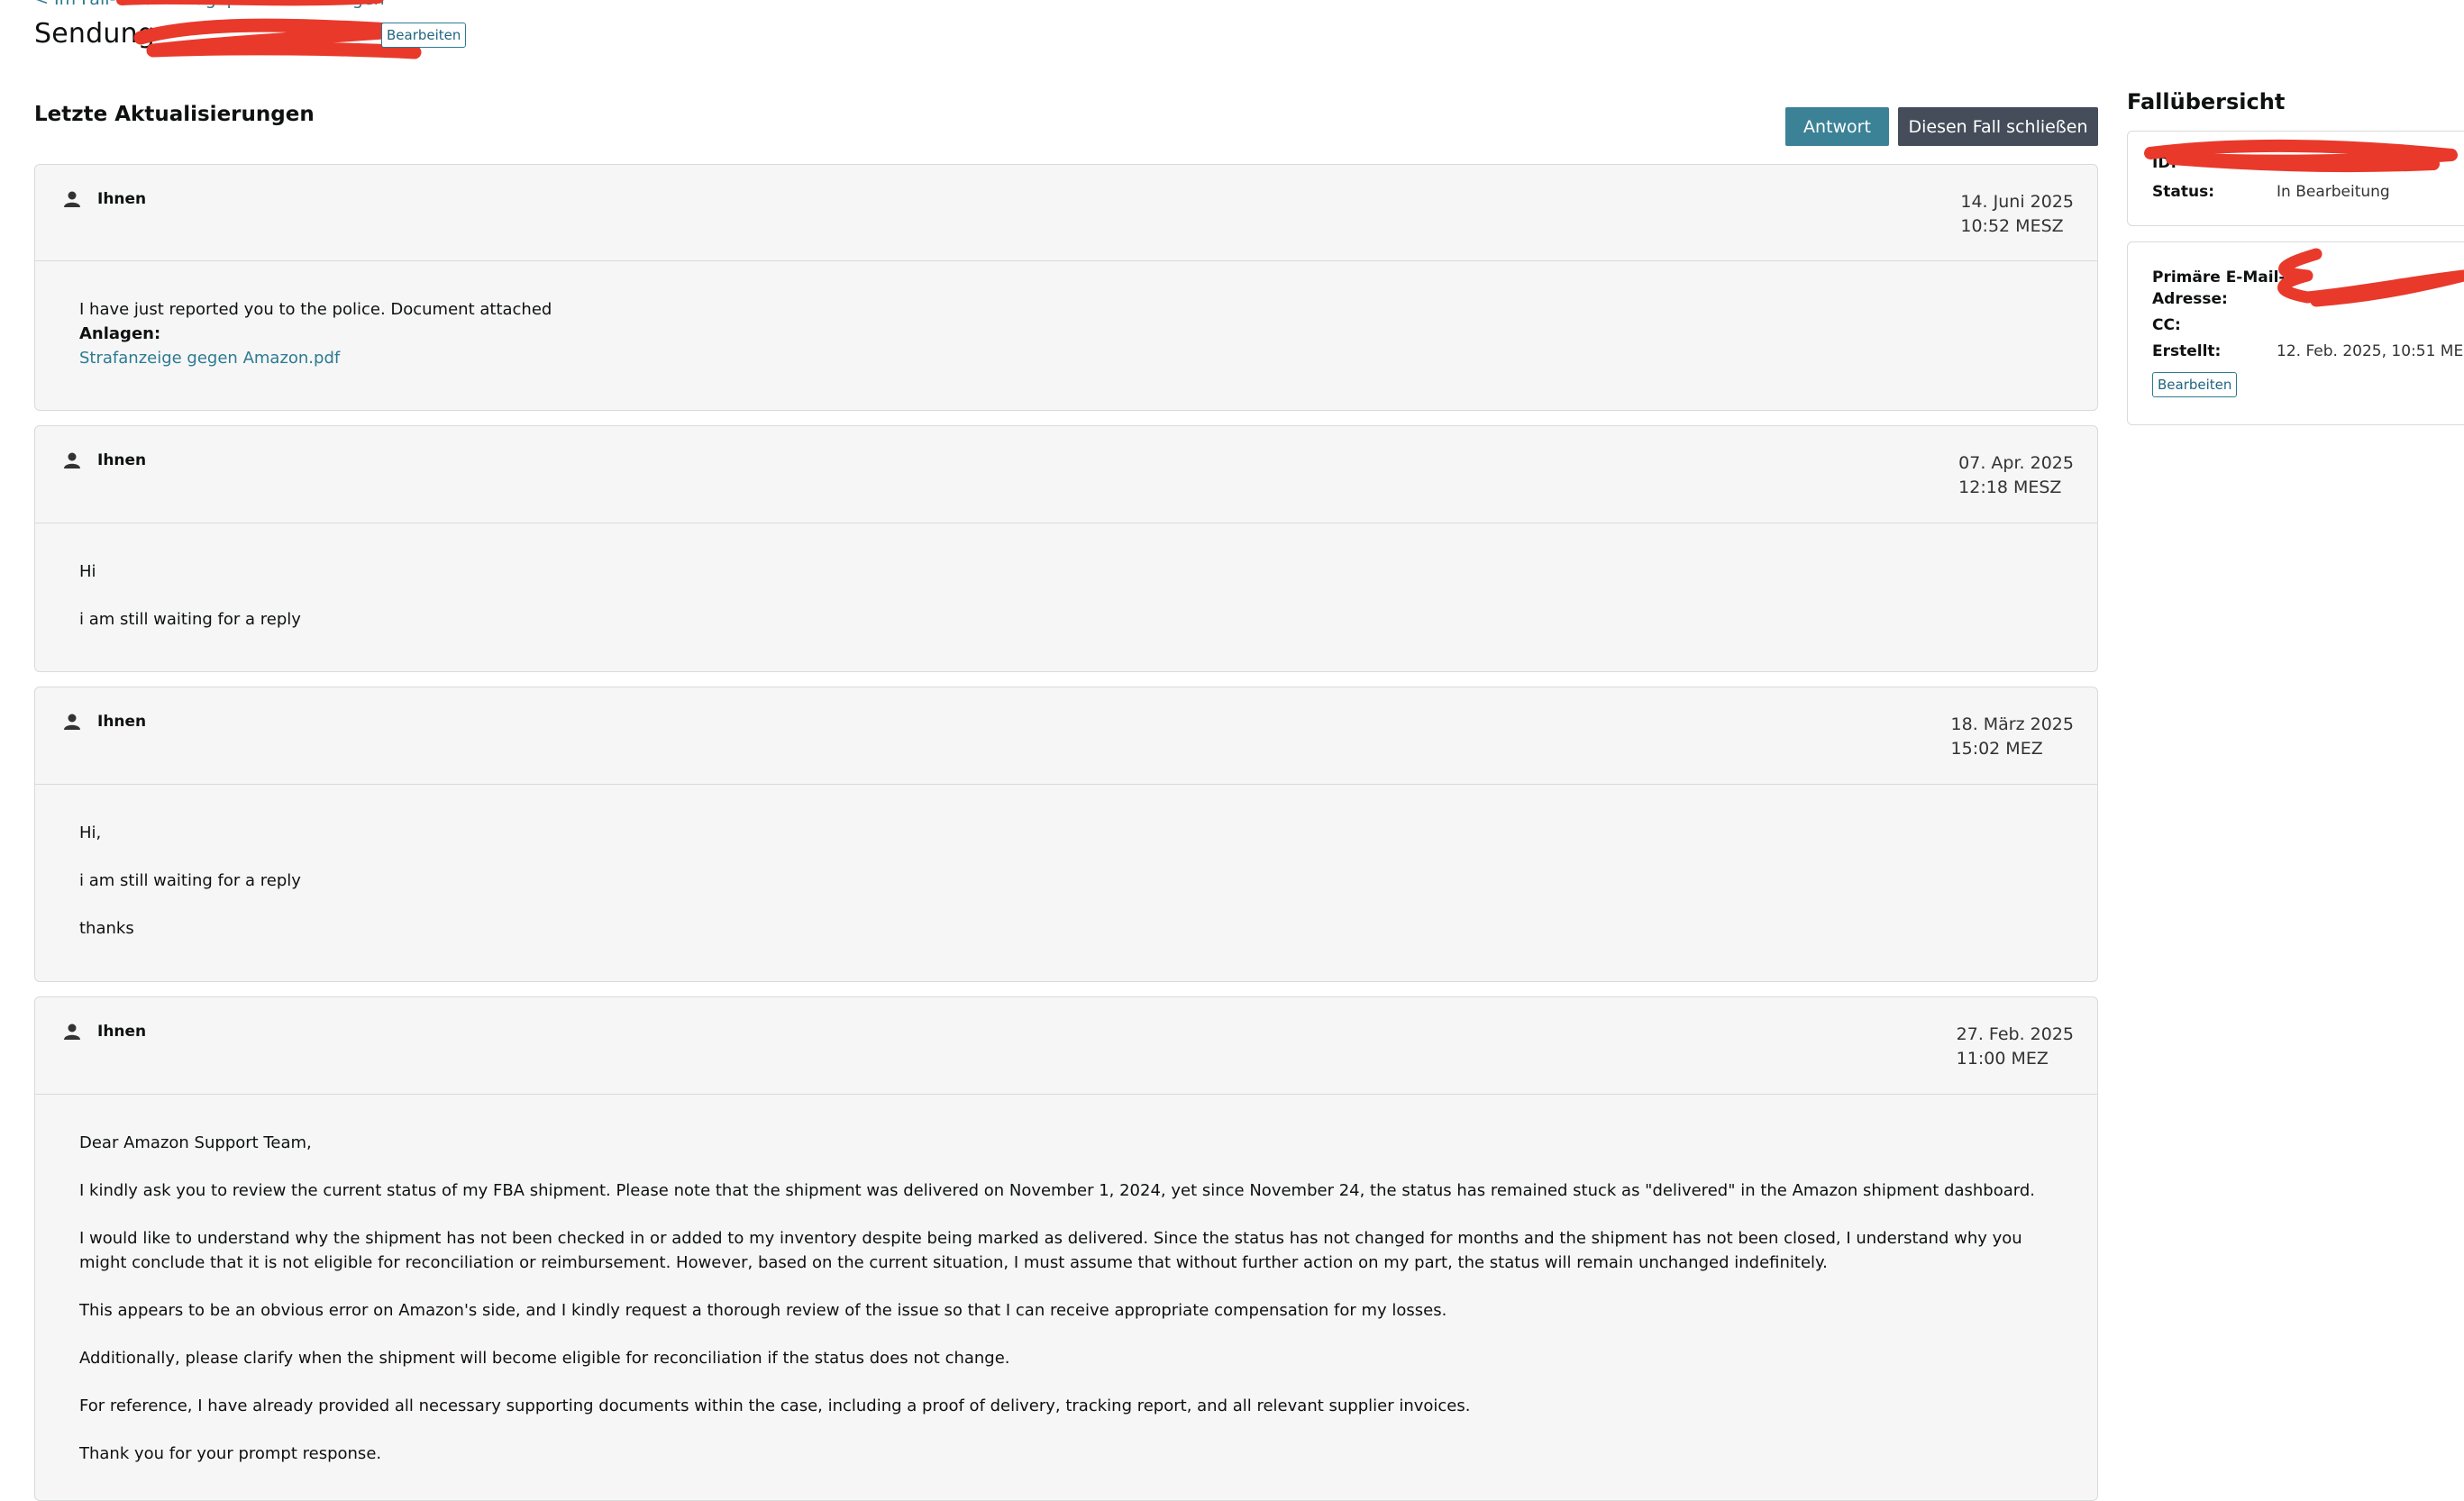 Image resolution: width=2464 pixels, height=1501 pixels. What do you see at coordinates (1837, 126) in the screenshot?
I see `reply-button: Antwort` at bounding box center [1837, 126].